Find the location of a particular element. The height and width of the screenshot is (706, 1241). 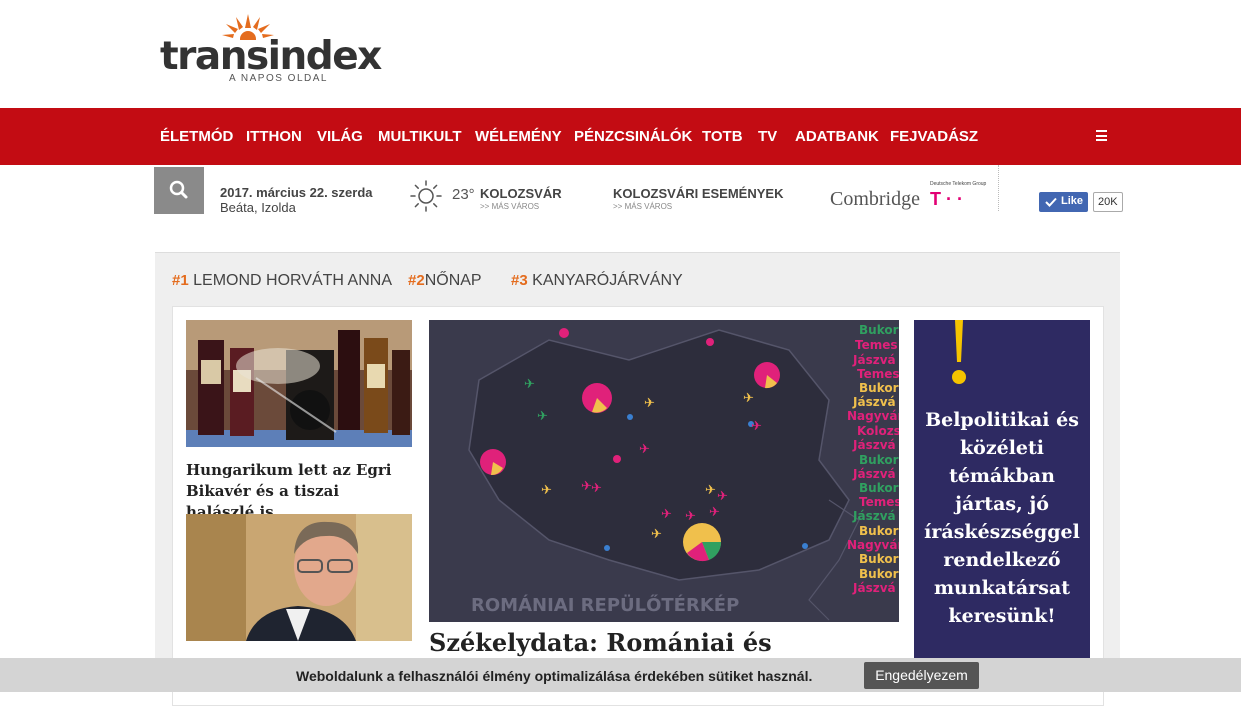

map-caption: ROMÁNIAI REPÜLŐTÉRKÉP is located at coordinates (605, 605).